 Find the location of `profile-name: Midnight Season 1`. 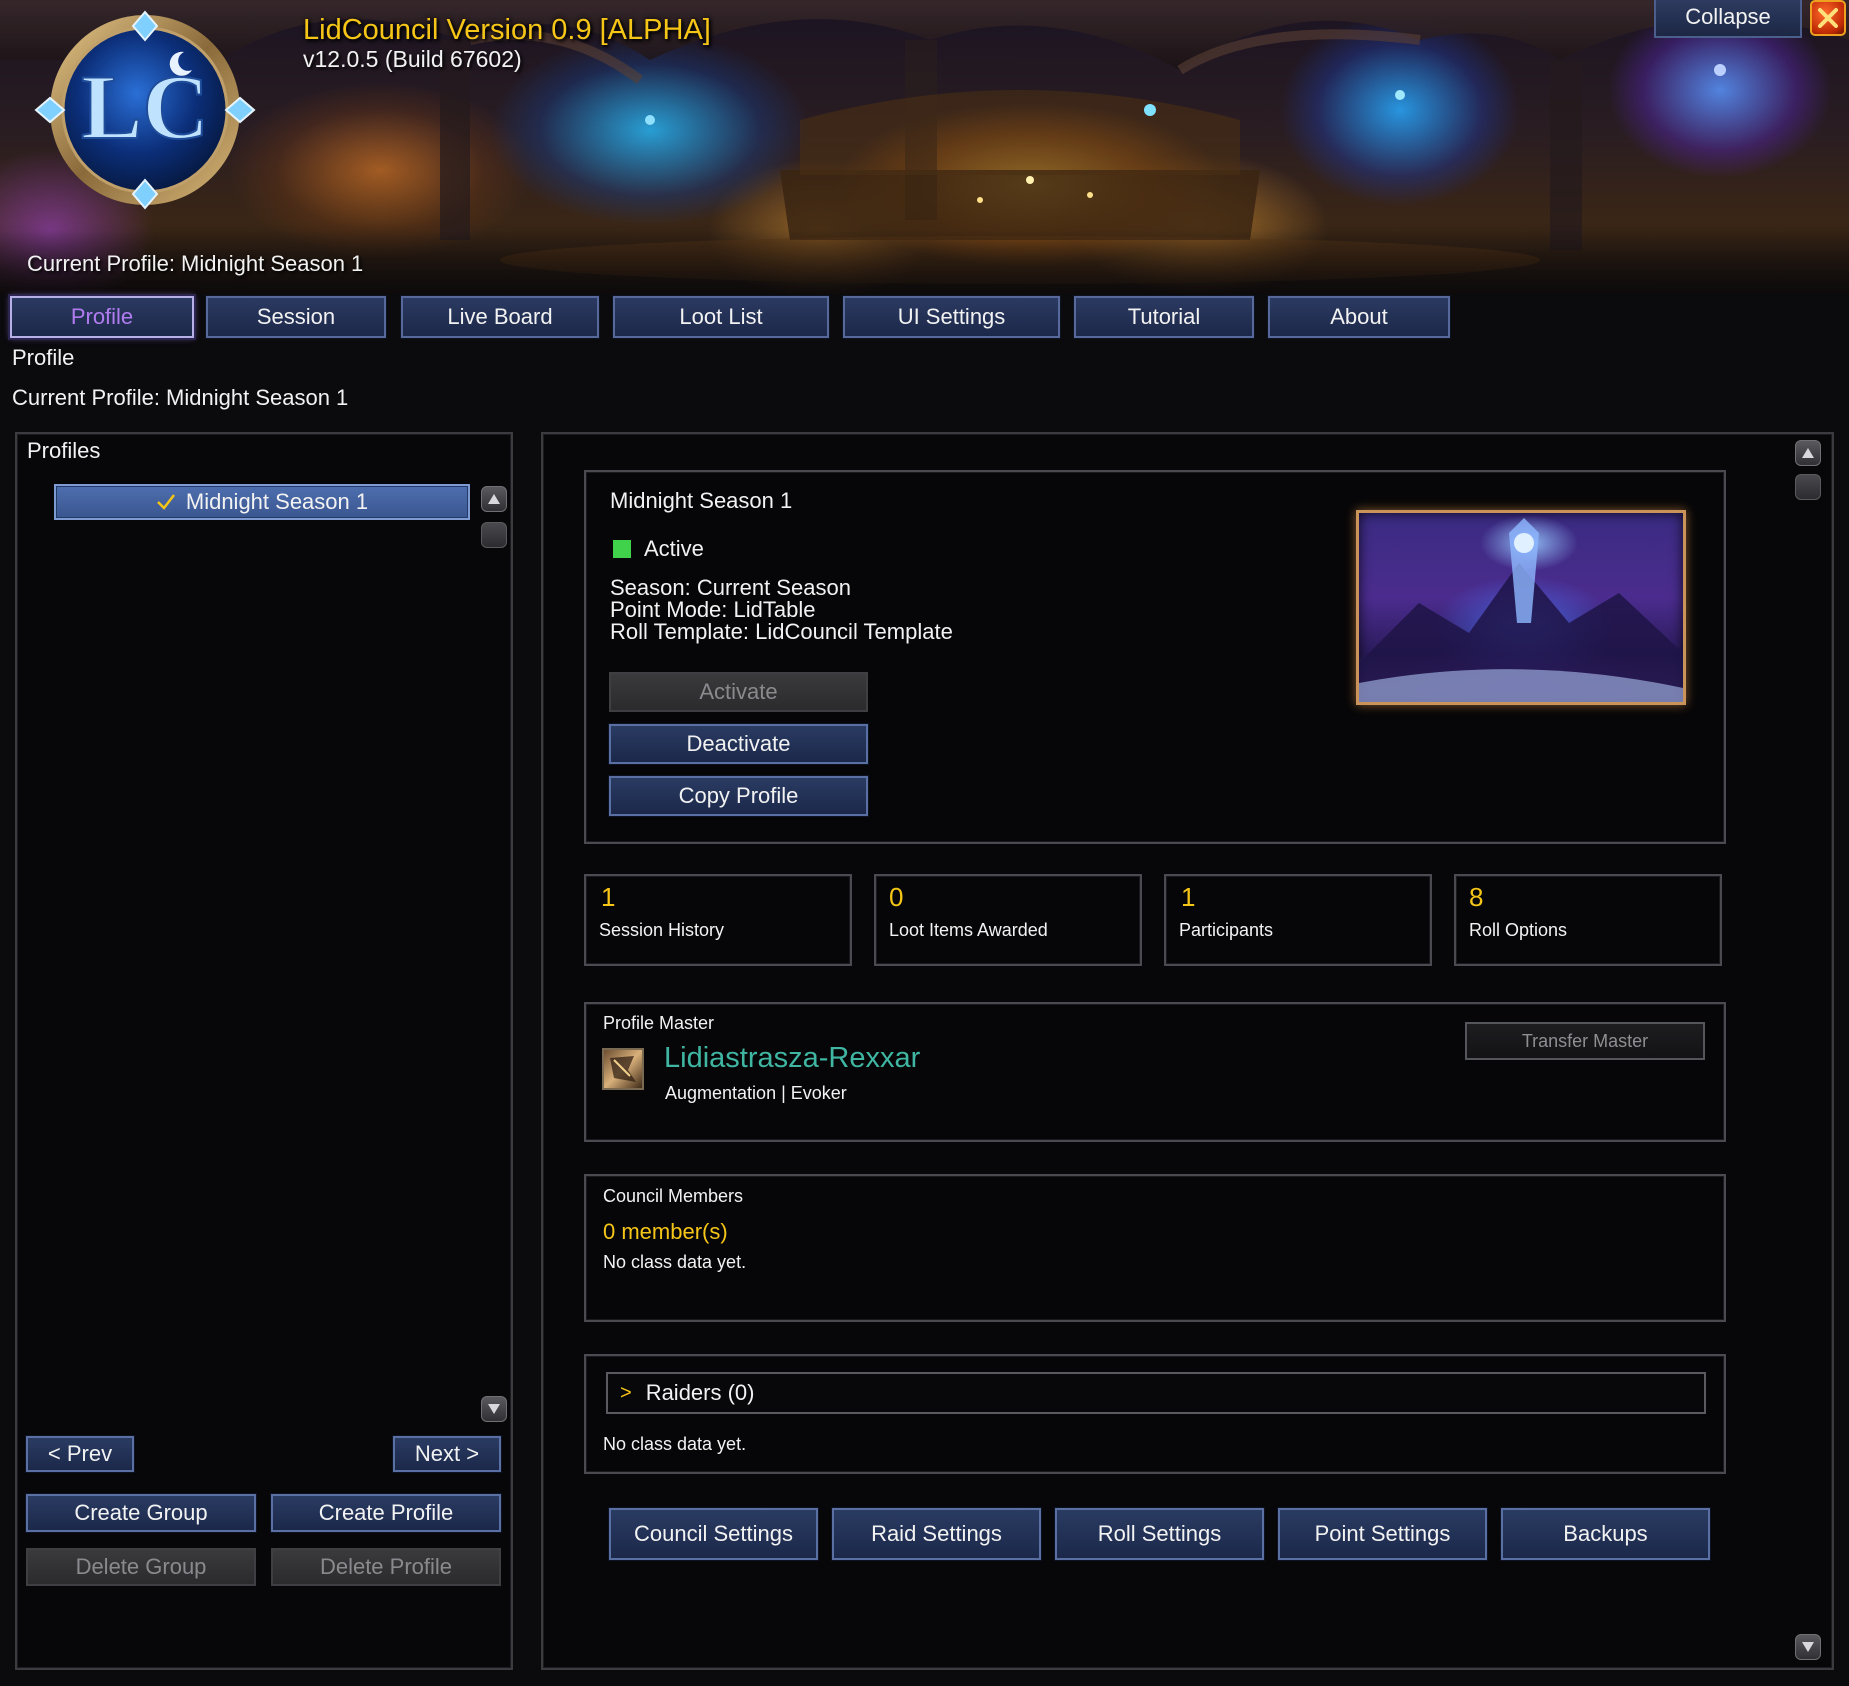

profile-name: Midnight Season 1 is located at coordinates (701, 500).